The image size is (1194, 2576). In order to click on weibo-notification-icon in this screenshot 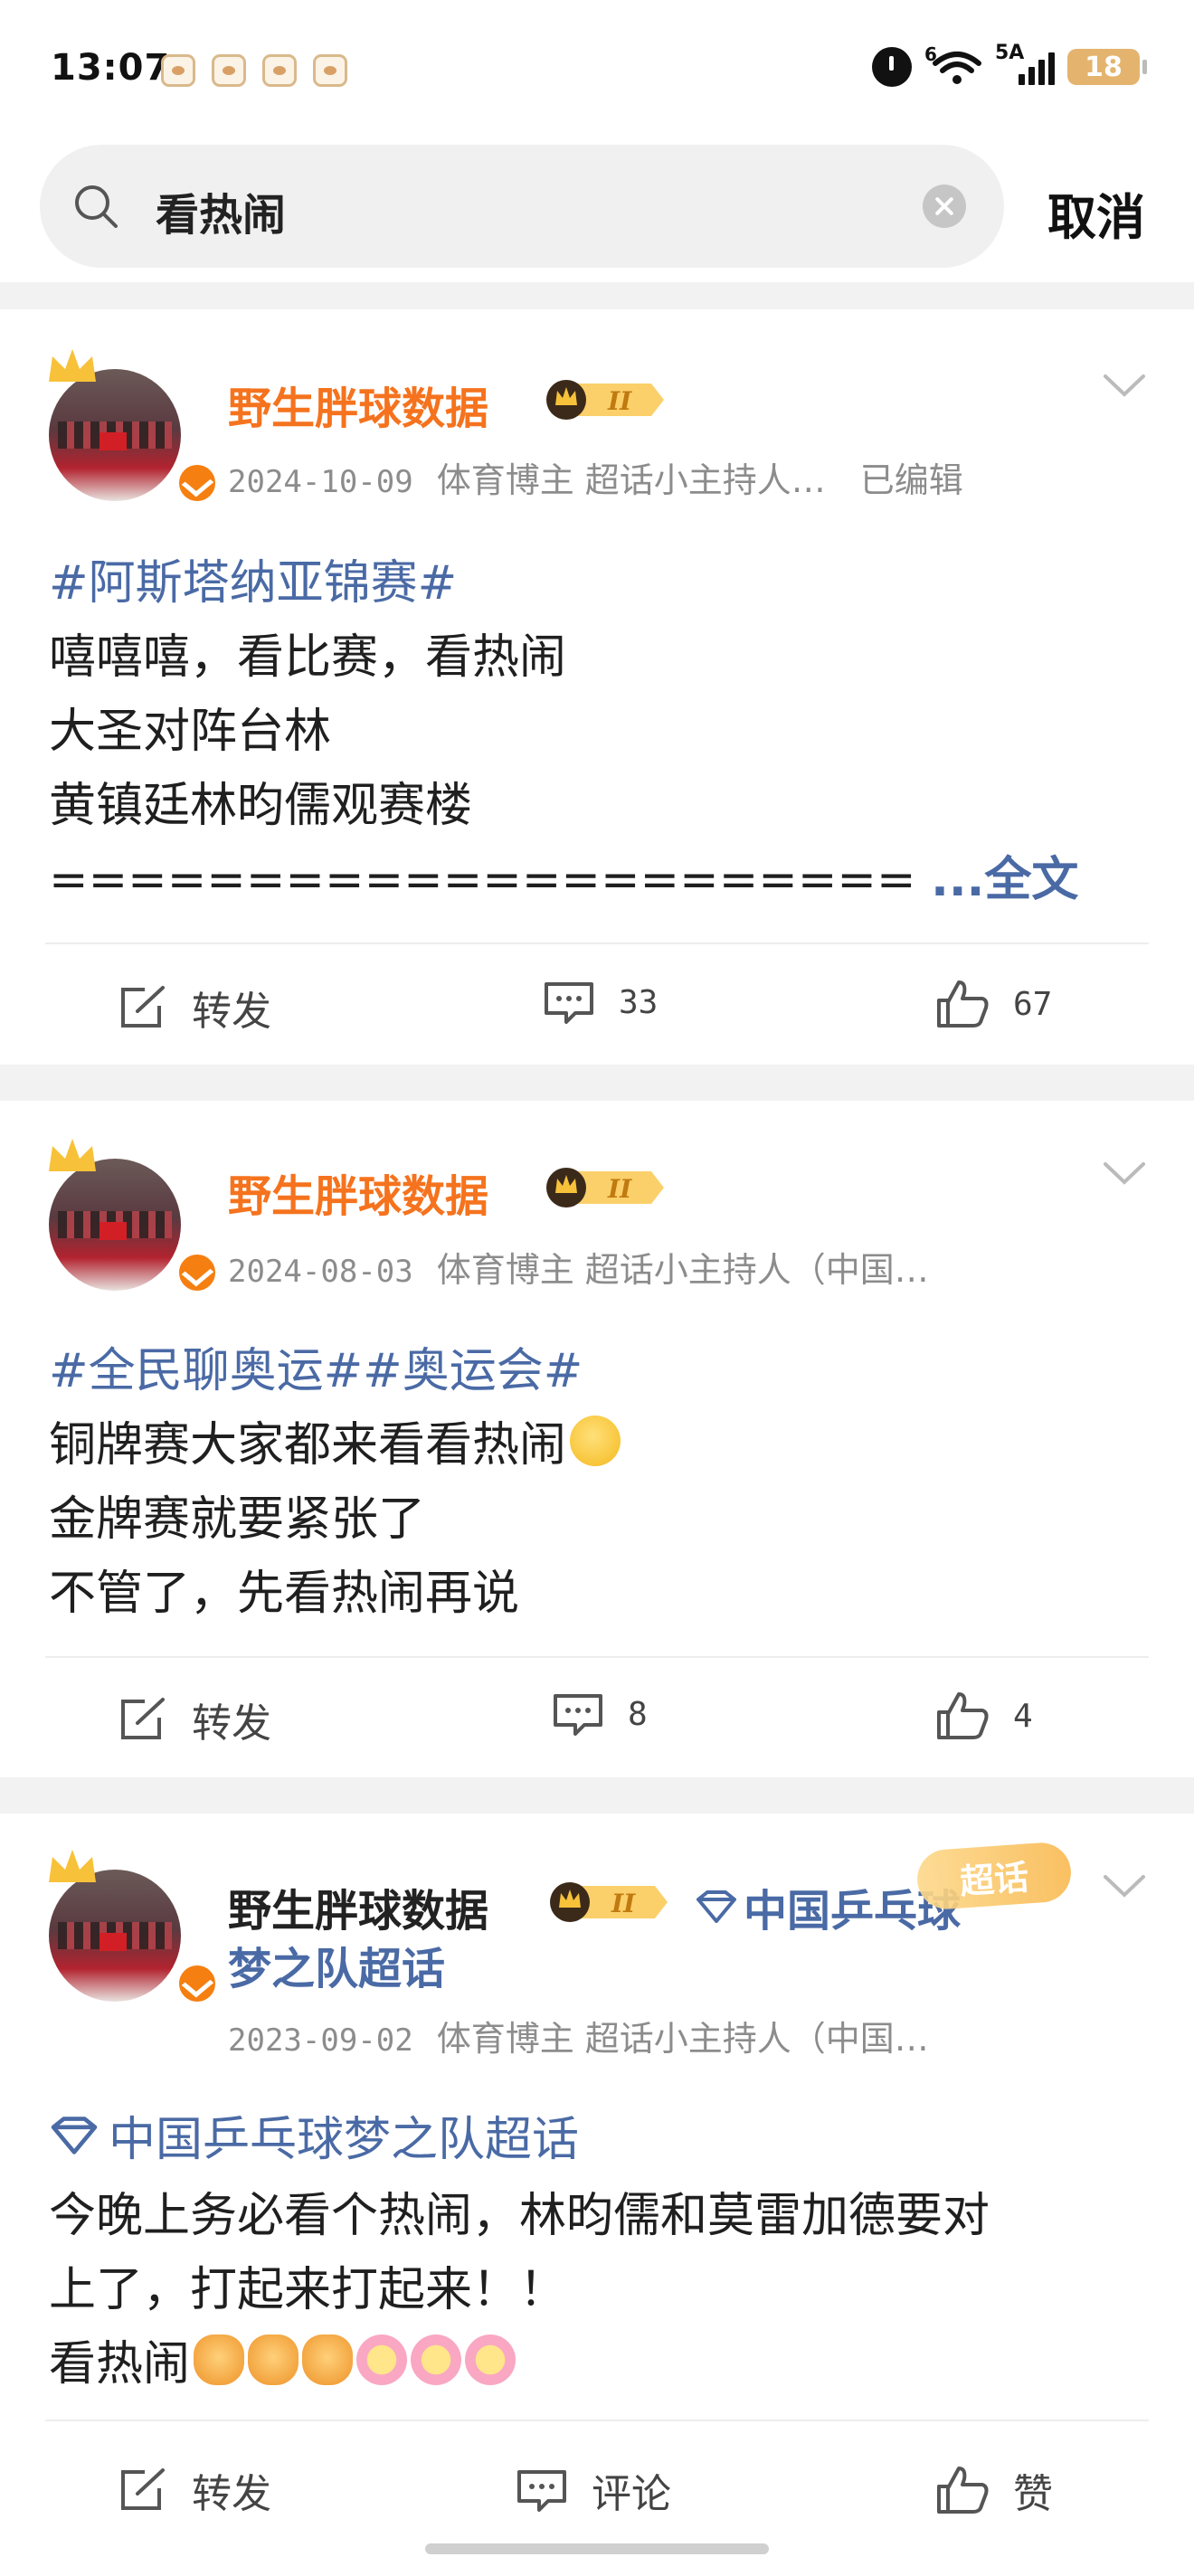, I will do `click(178, 70)`.